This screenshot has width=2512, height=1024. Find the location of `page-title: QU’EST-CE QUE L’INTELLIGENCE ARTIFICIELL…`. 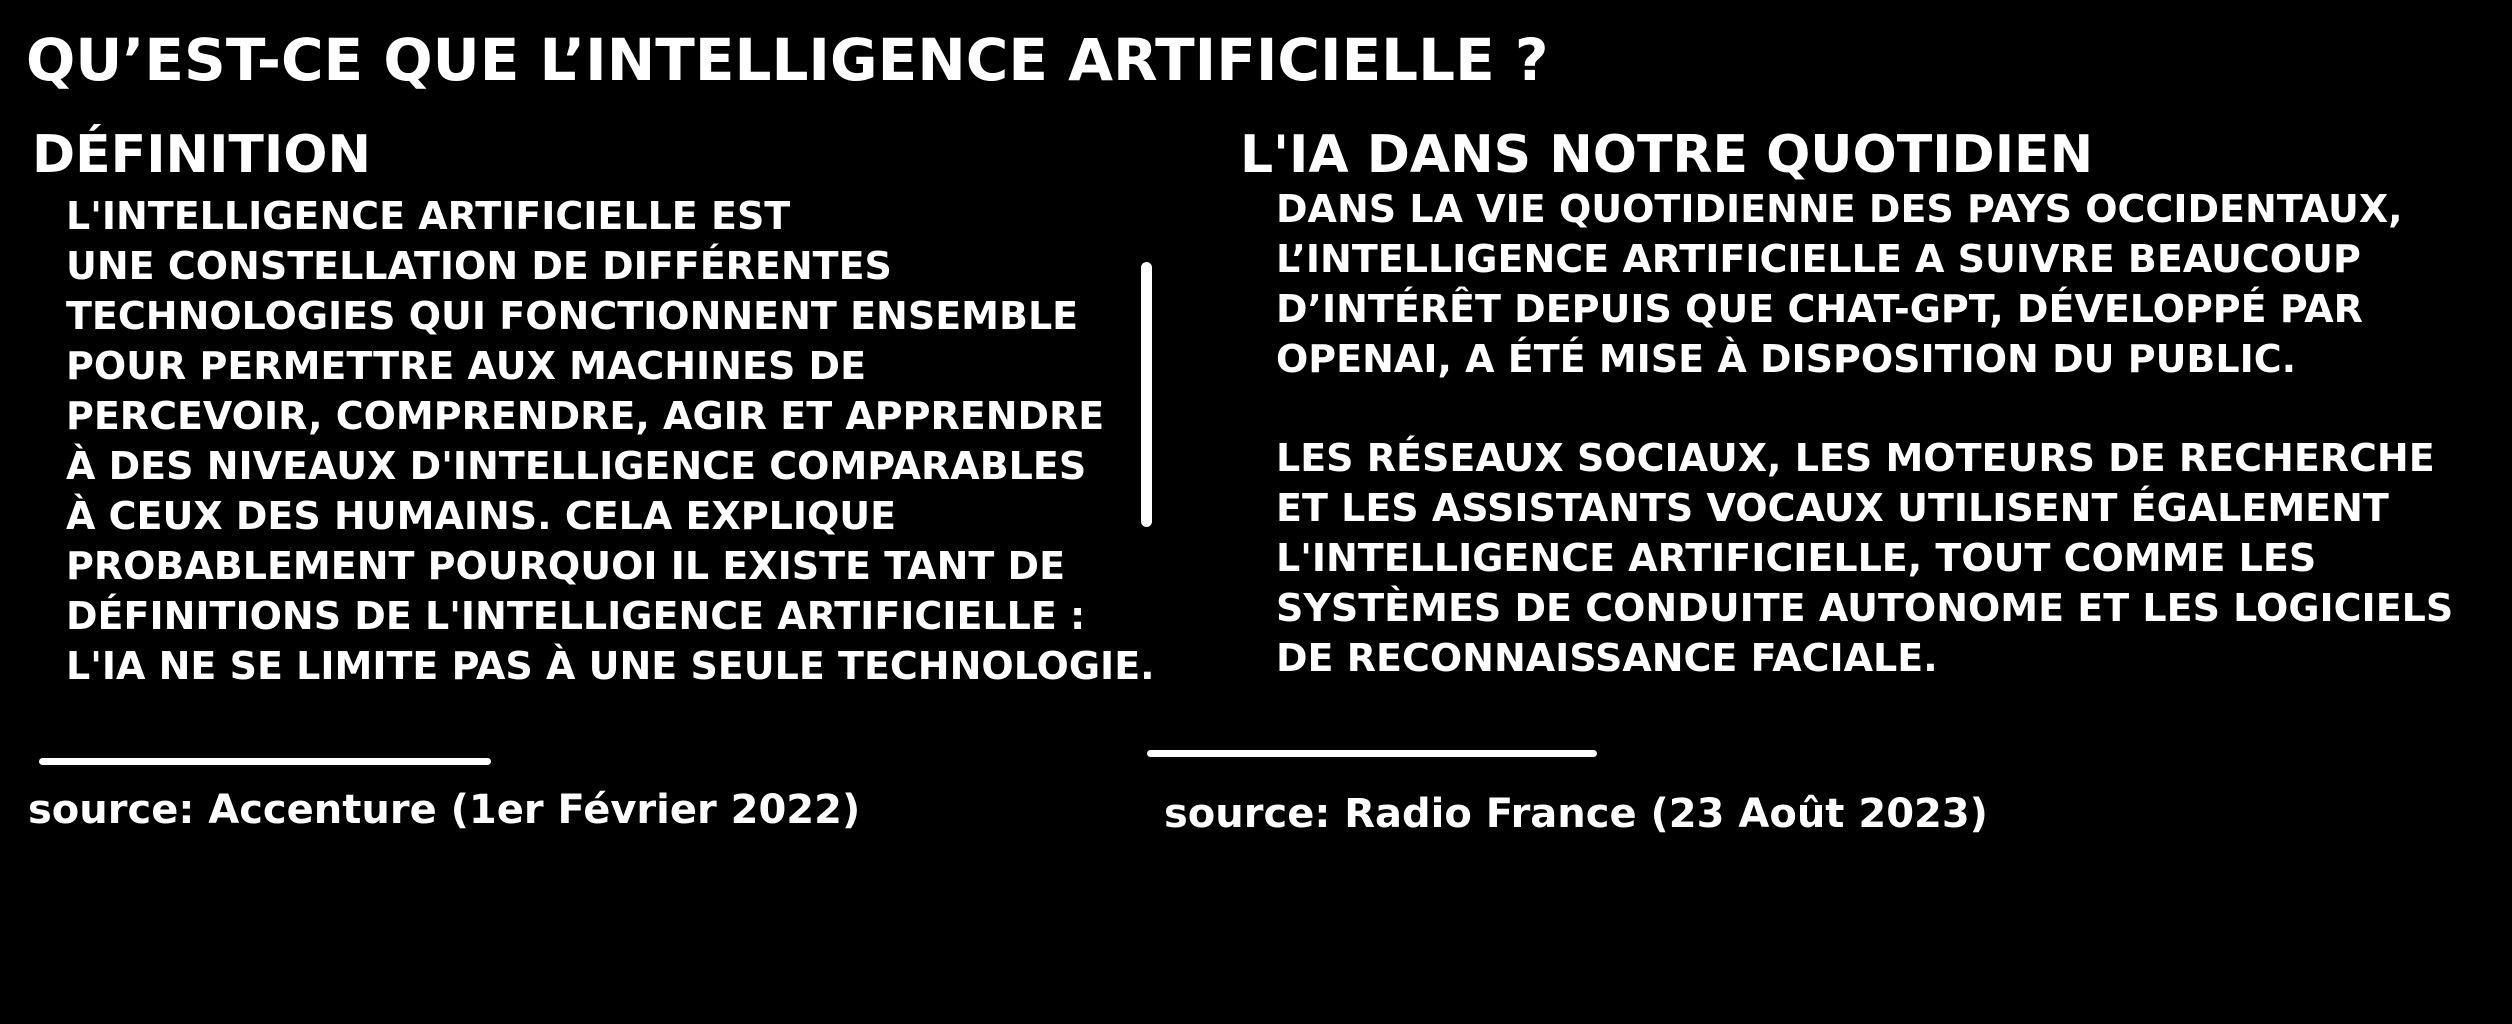

page-title: QU’EST-CE QUE L’INTELLIGENCE ARTIFICIELL… is located at coordinates (787, 60).